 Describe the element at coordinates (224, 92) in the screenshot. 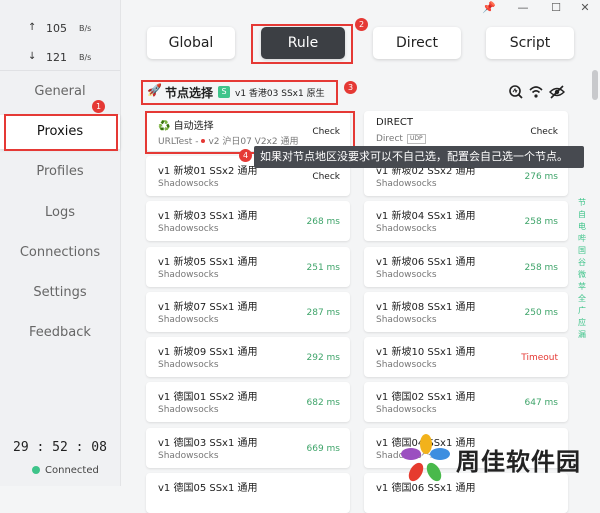

I see `group-type-tag: S` at that location.